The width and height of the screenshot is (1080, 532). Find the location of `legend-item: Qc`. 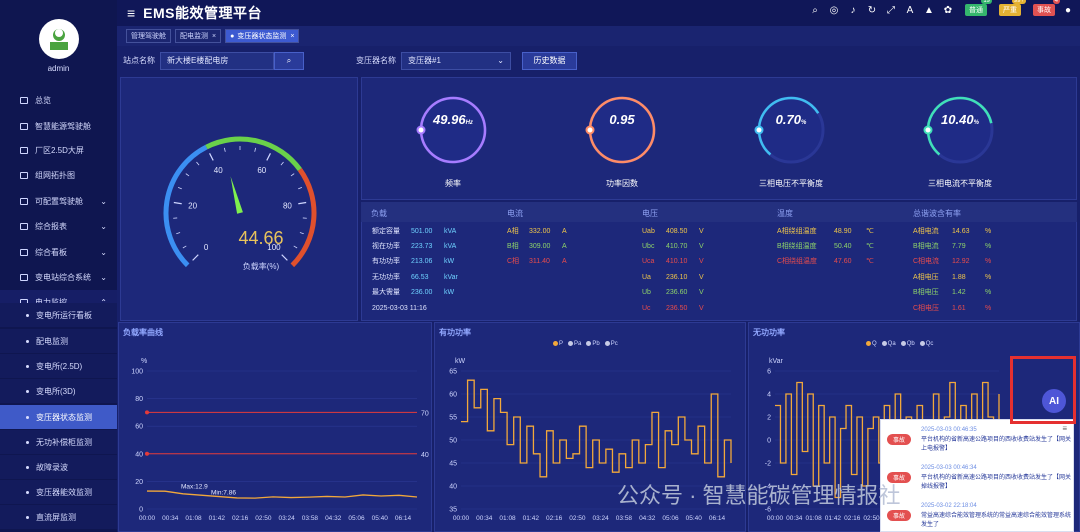

legend-item: Qc is located at coordinates (926, 344).